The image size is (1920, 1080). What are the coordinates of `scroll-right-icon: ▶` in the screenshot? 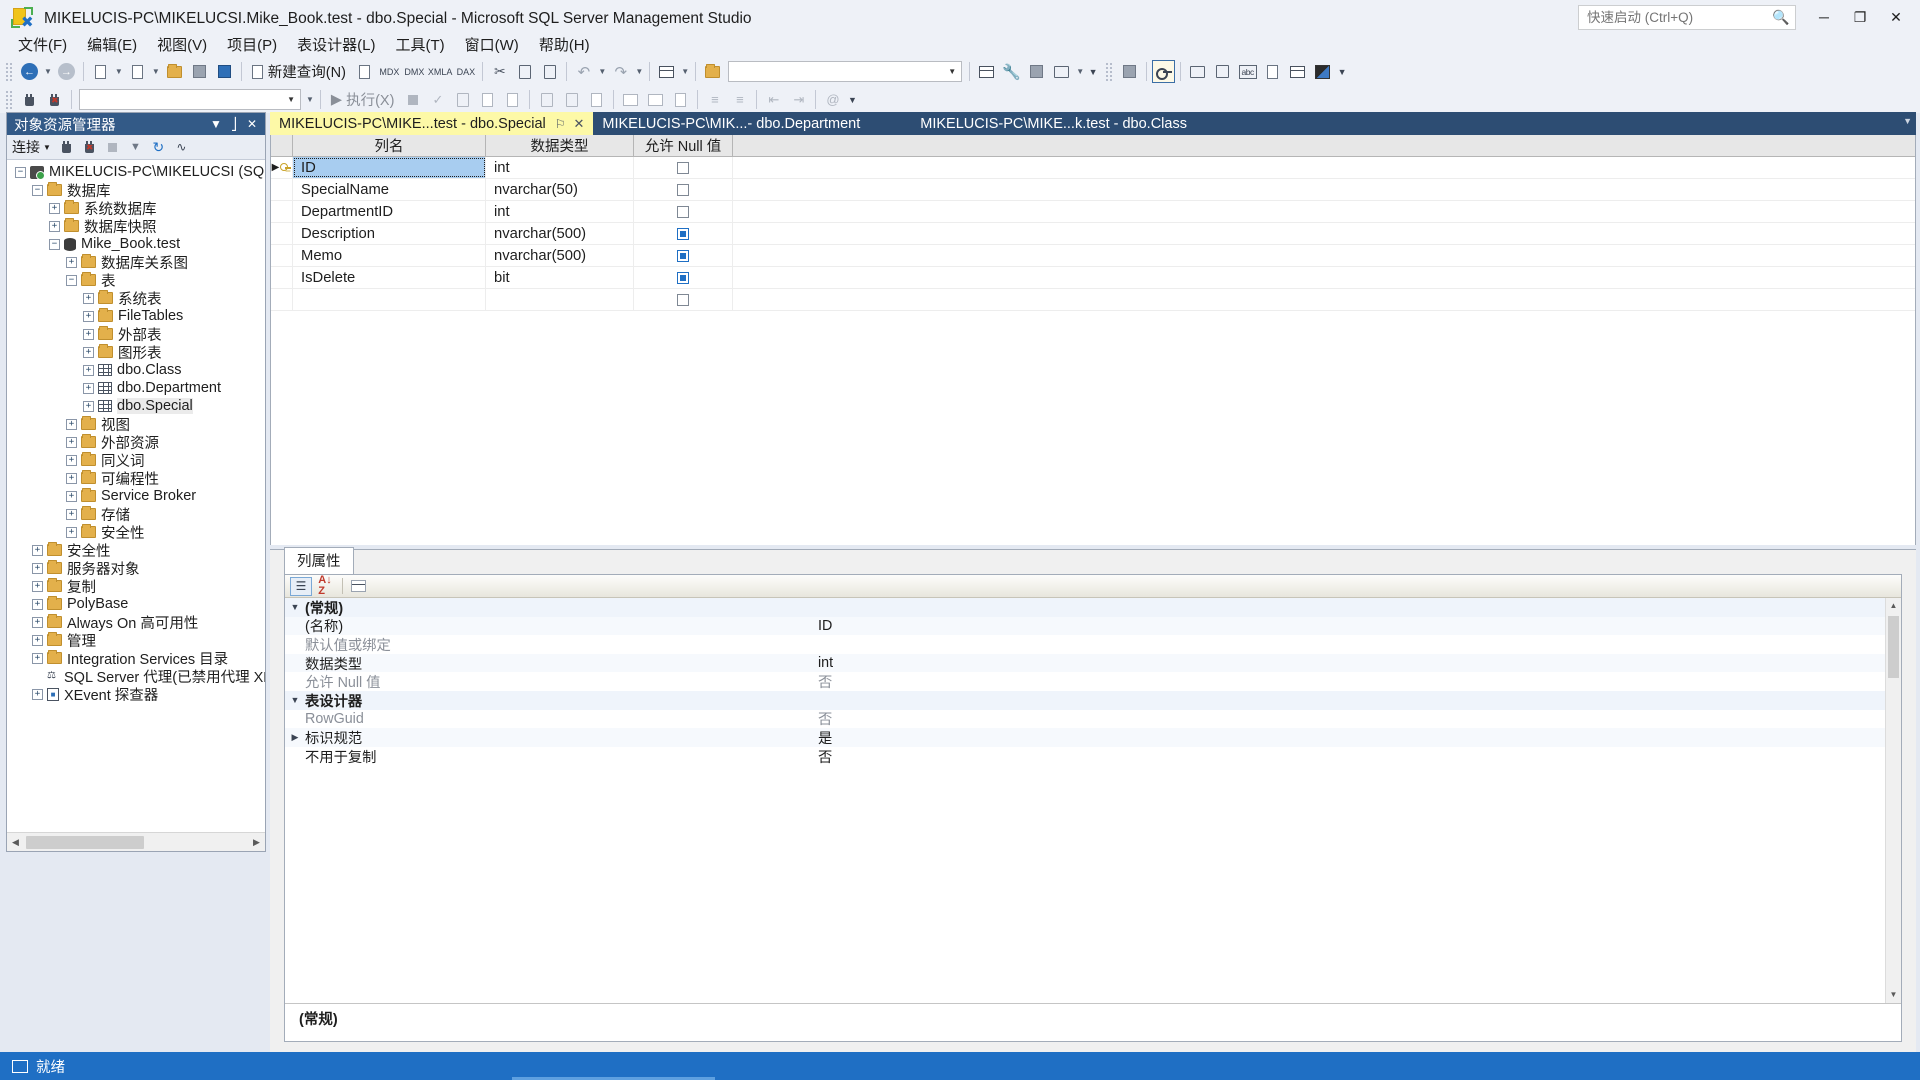 It's located at (256, 842).